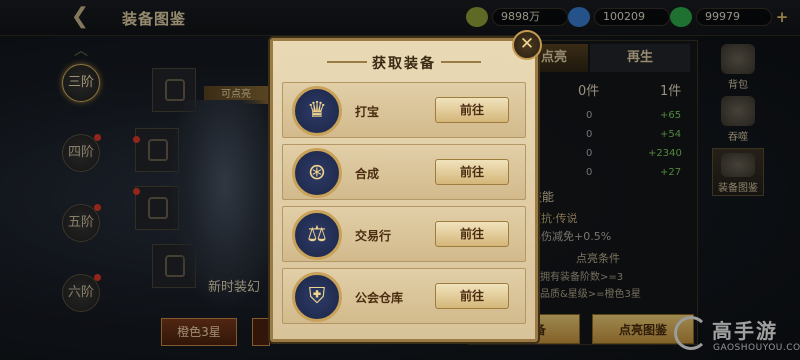  I want to click on go-treasure-button: 前往, so click(472, 110).